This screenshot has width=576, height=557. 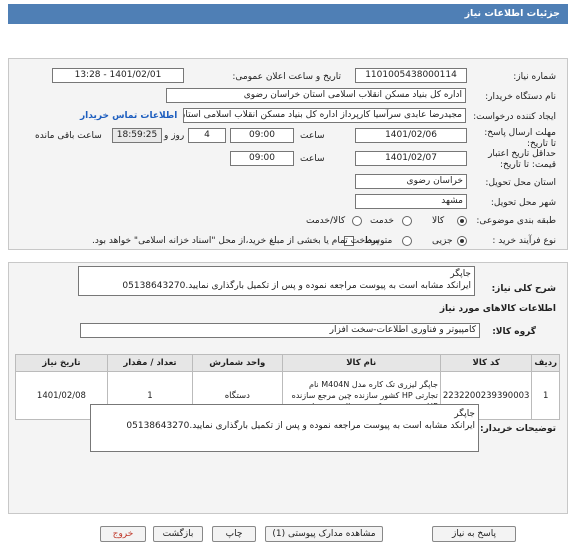 I want to click on category-option-service: خدمت, so click(x=382, y=221).